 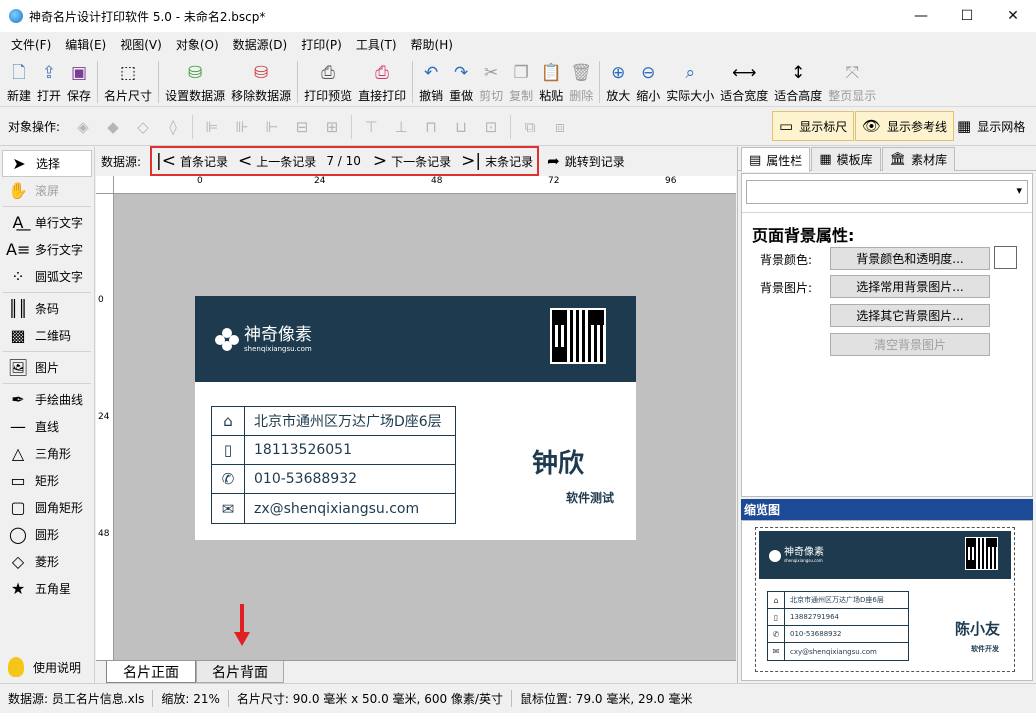 I want to click on tool-image: 🖼 图片, so click(x=47, y=367).